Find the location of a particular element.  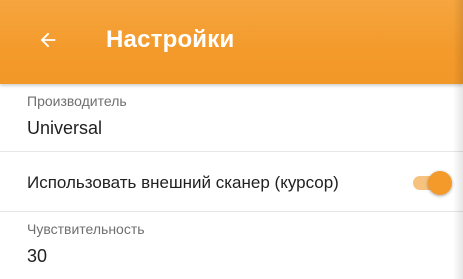

external-scanner-label: Использовать внешний сканер (курсор) is located at coordinates (183, 182).